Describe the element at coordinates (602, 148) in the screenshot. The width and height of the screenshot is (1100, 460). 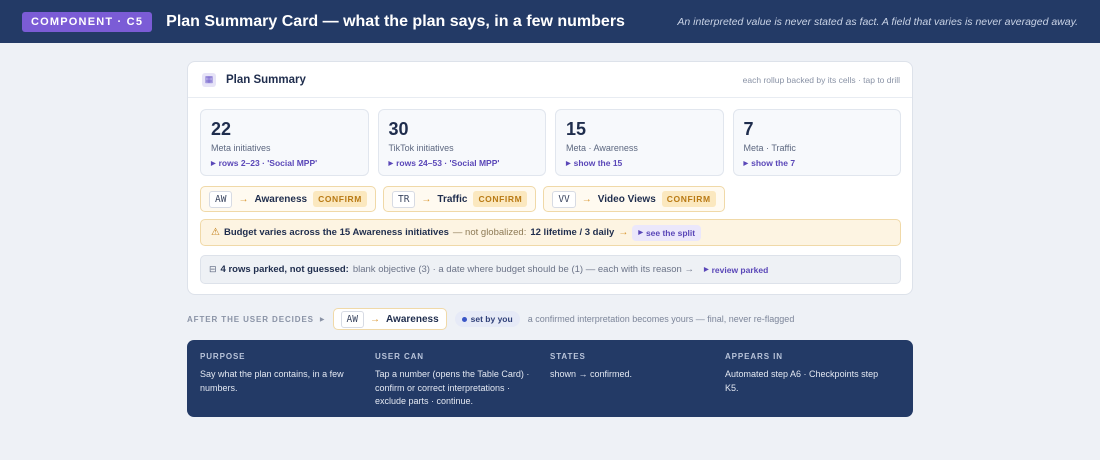
I see `stat-label: Meta · Awareness` at that location.